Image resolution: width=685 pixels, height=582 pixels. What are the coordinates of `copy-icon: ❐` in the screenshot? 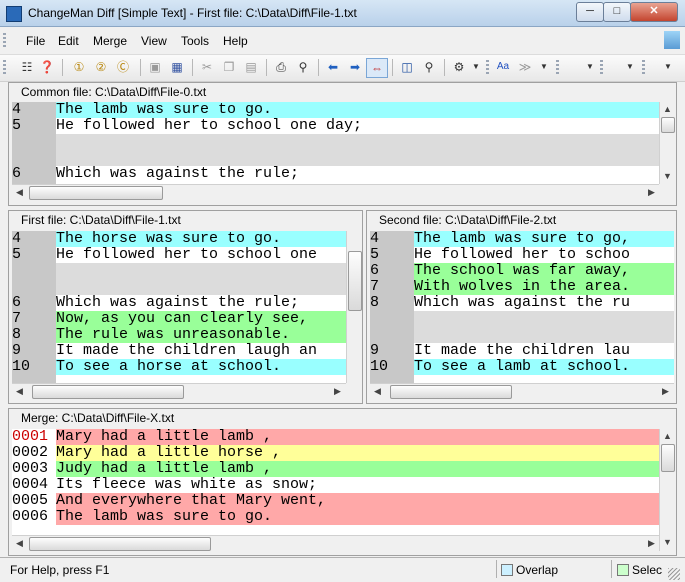 It's located at (229, 67).